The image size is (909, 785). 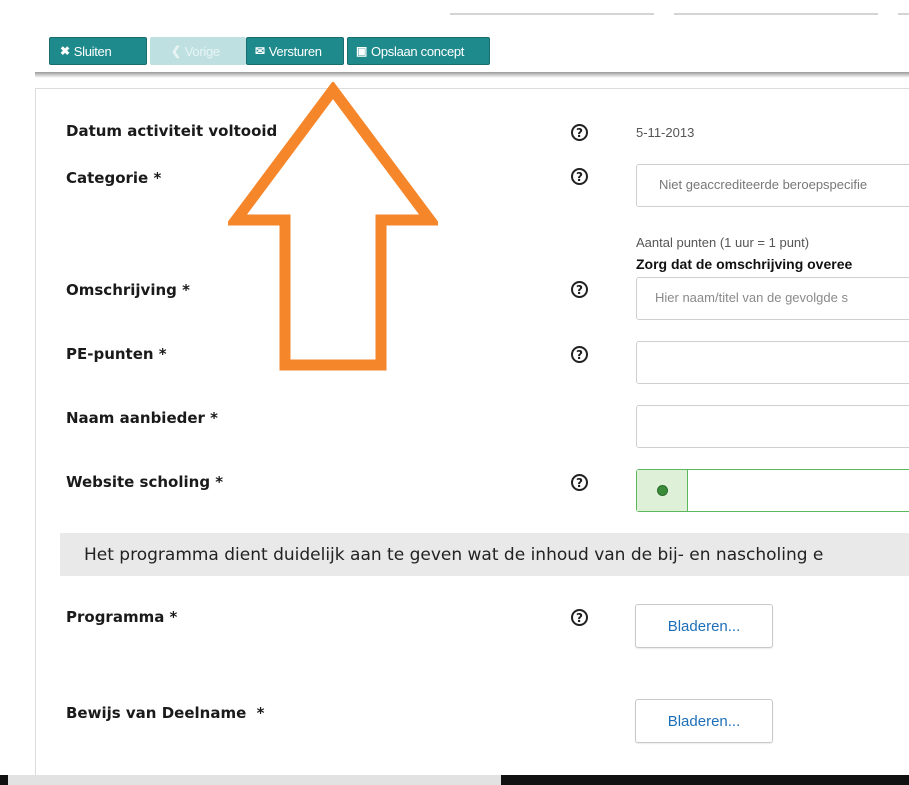 What do you see at coordinates (705, 780) in the screenshot?
I see `bottom-bar-right` at bounding box center [705, 780].